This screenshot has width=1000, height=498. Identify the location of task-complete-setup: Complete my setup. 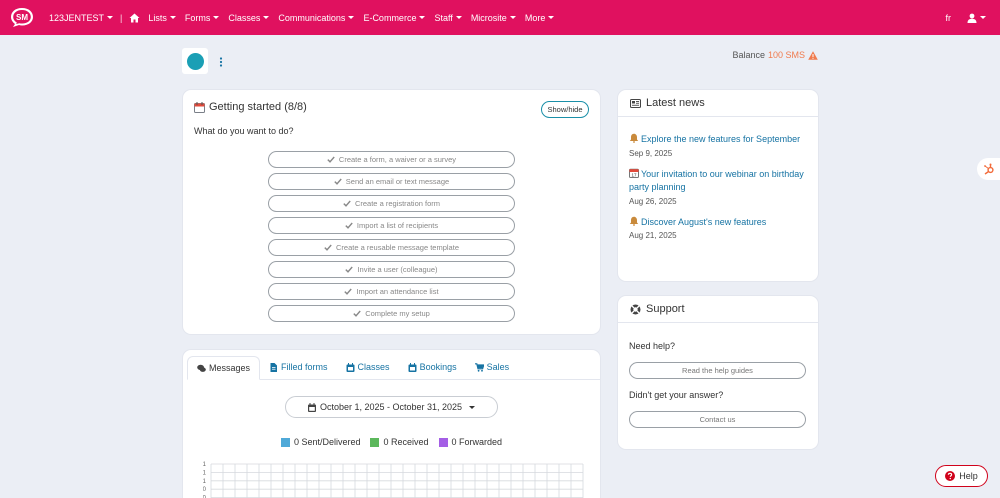
(391, 313).